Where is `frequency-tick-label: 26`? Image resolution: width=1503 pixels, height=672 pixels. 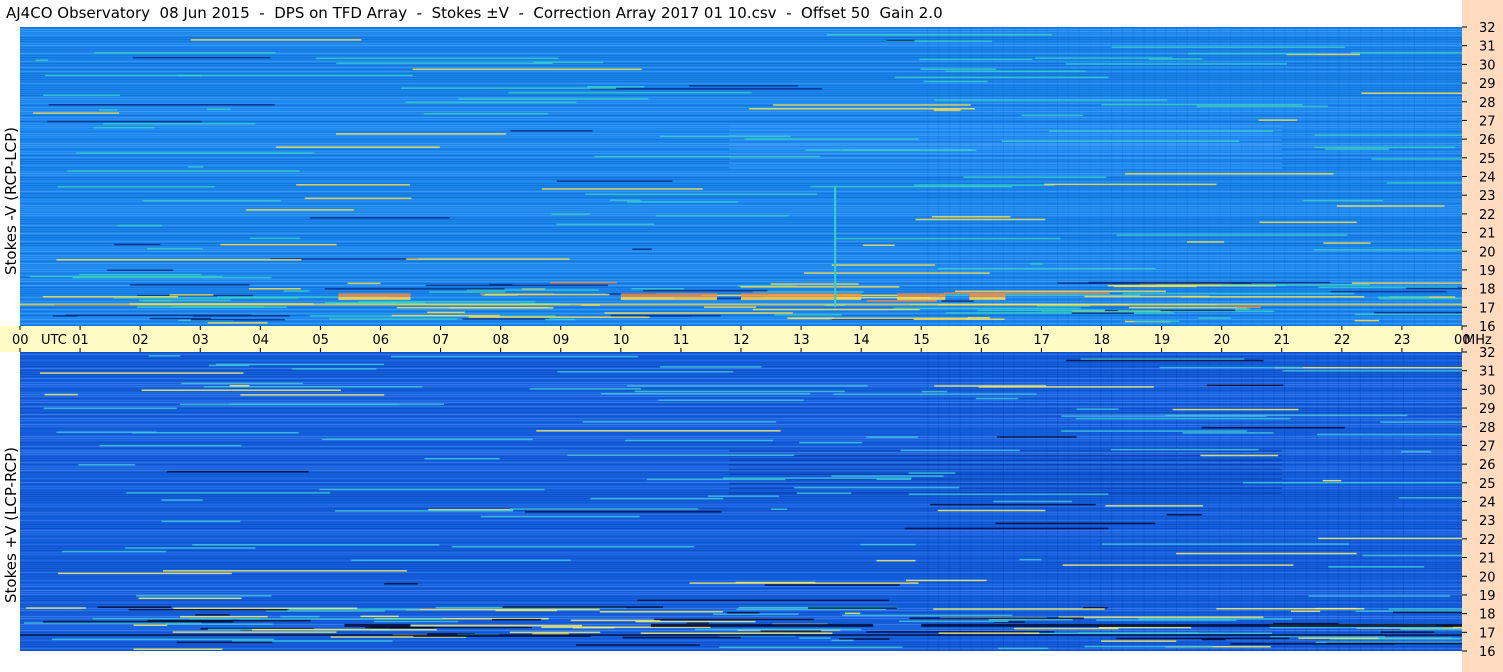
frequency-tick-label: 26 is located at coordinates (1487, 140).